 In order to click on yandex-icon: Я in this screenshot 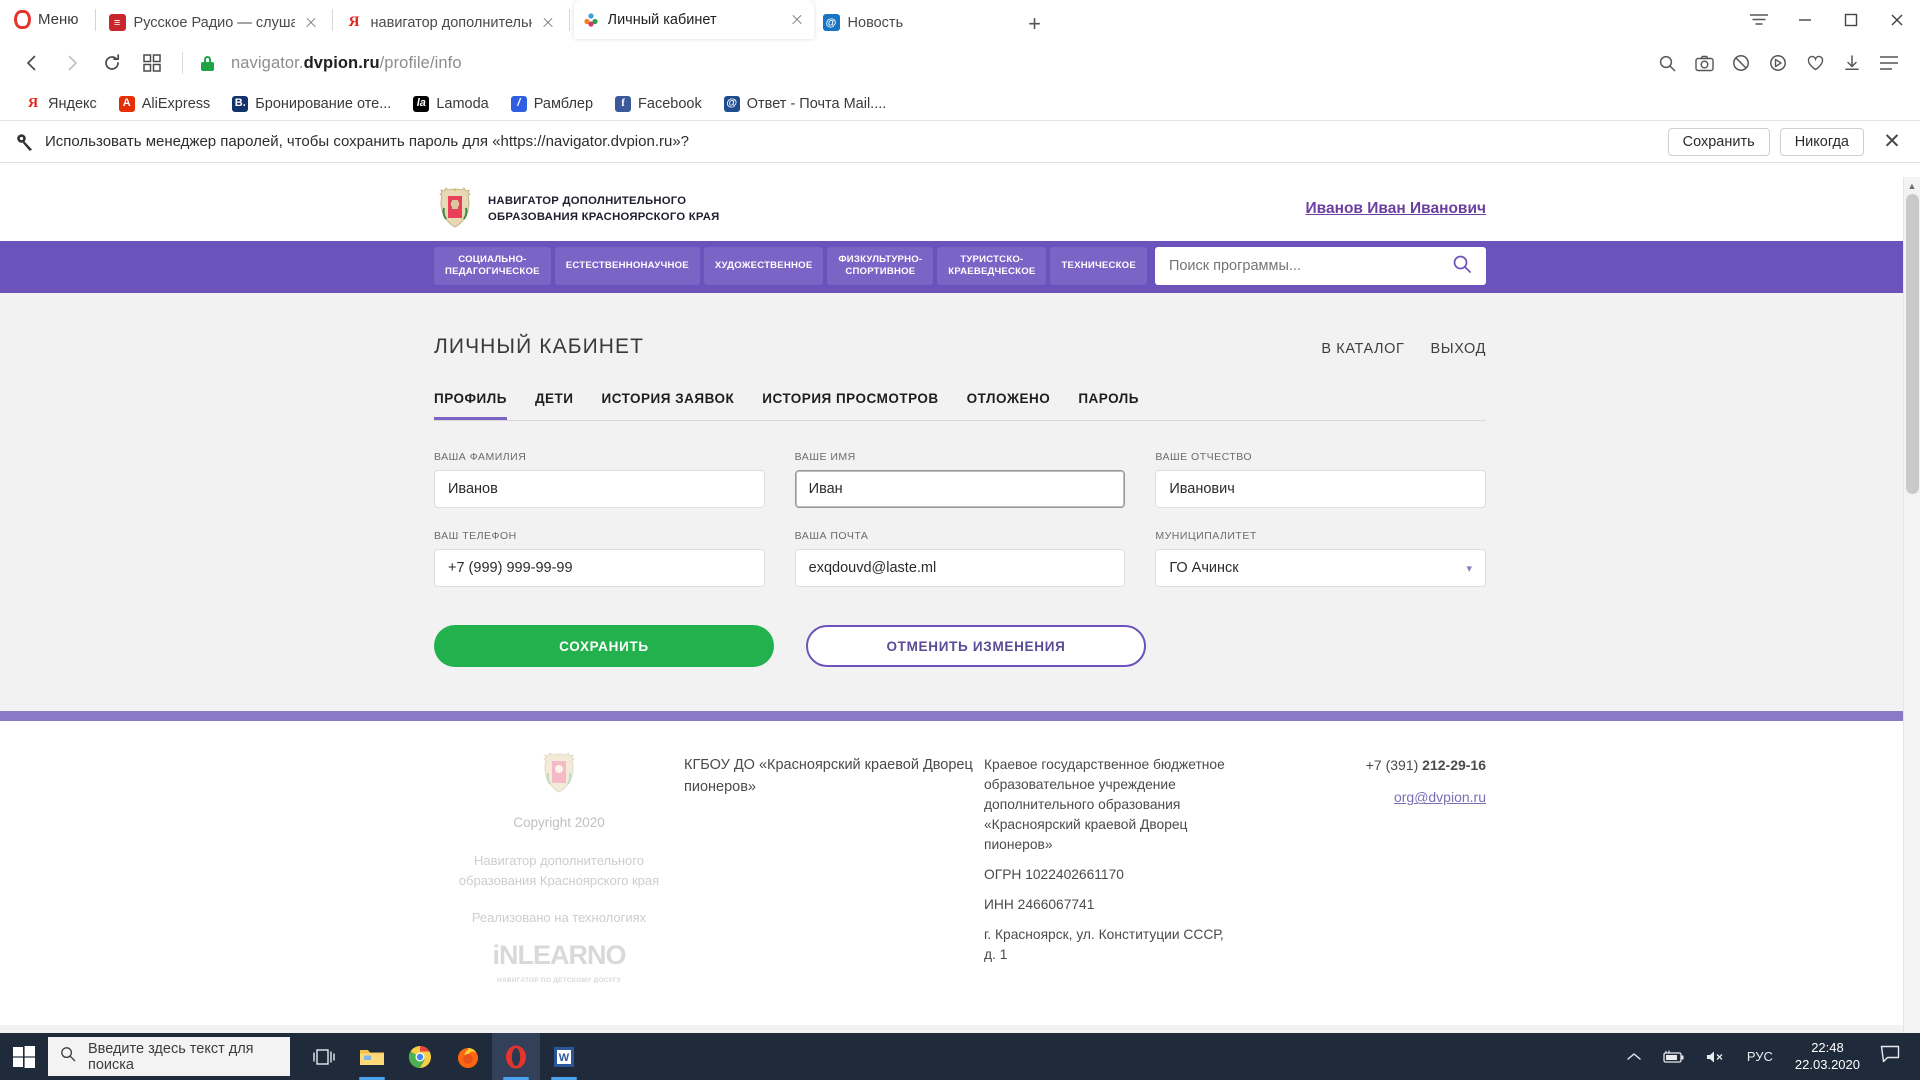, I will do `click(354, 22)`.